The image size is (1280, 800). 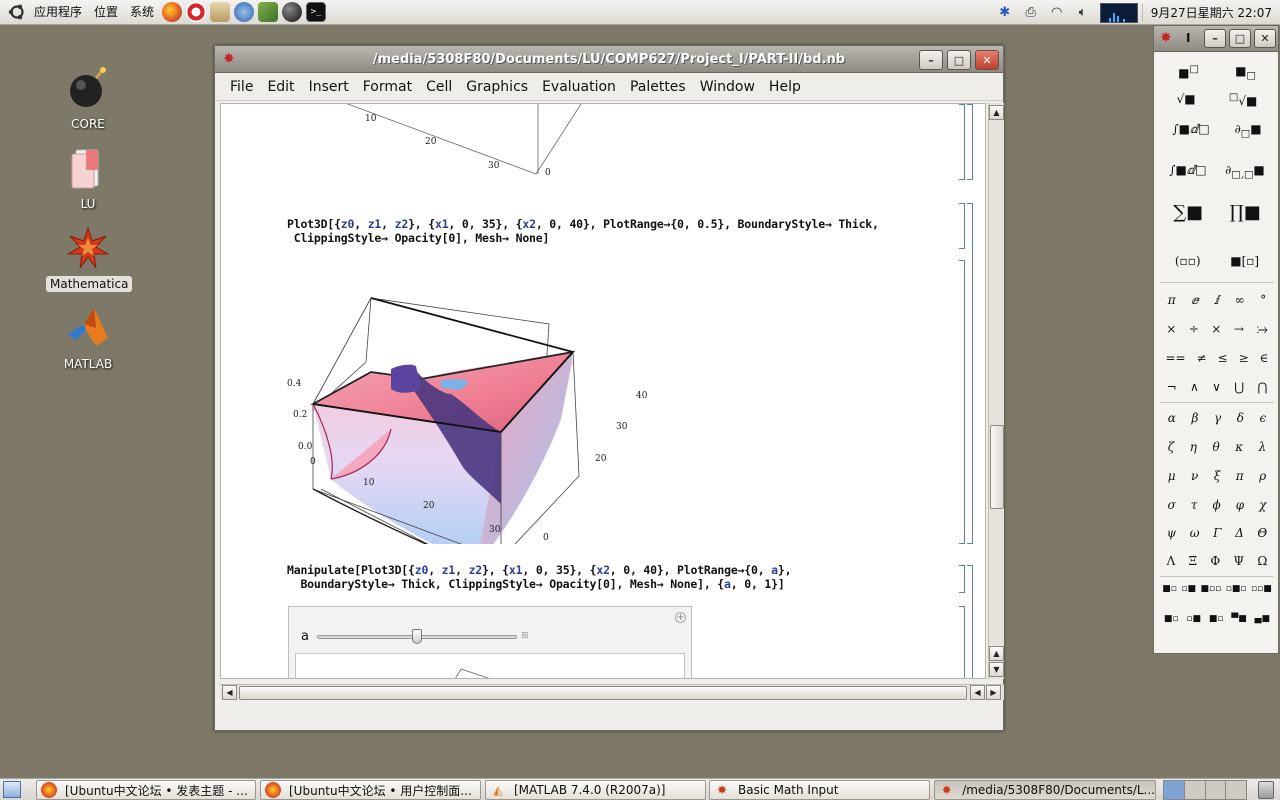 I want to click on mail-launcher-icon, so click(x=244, y=12).